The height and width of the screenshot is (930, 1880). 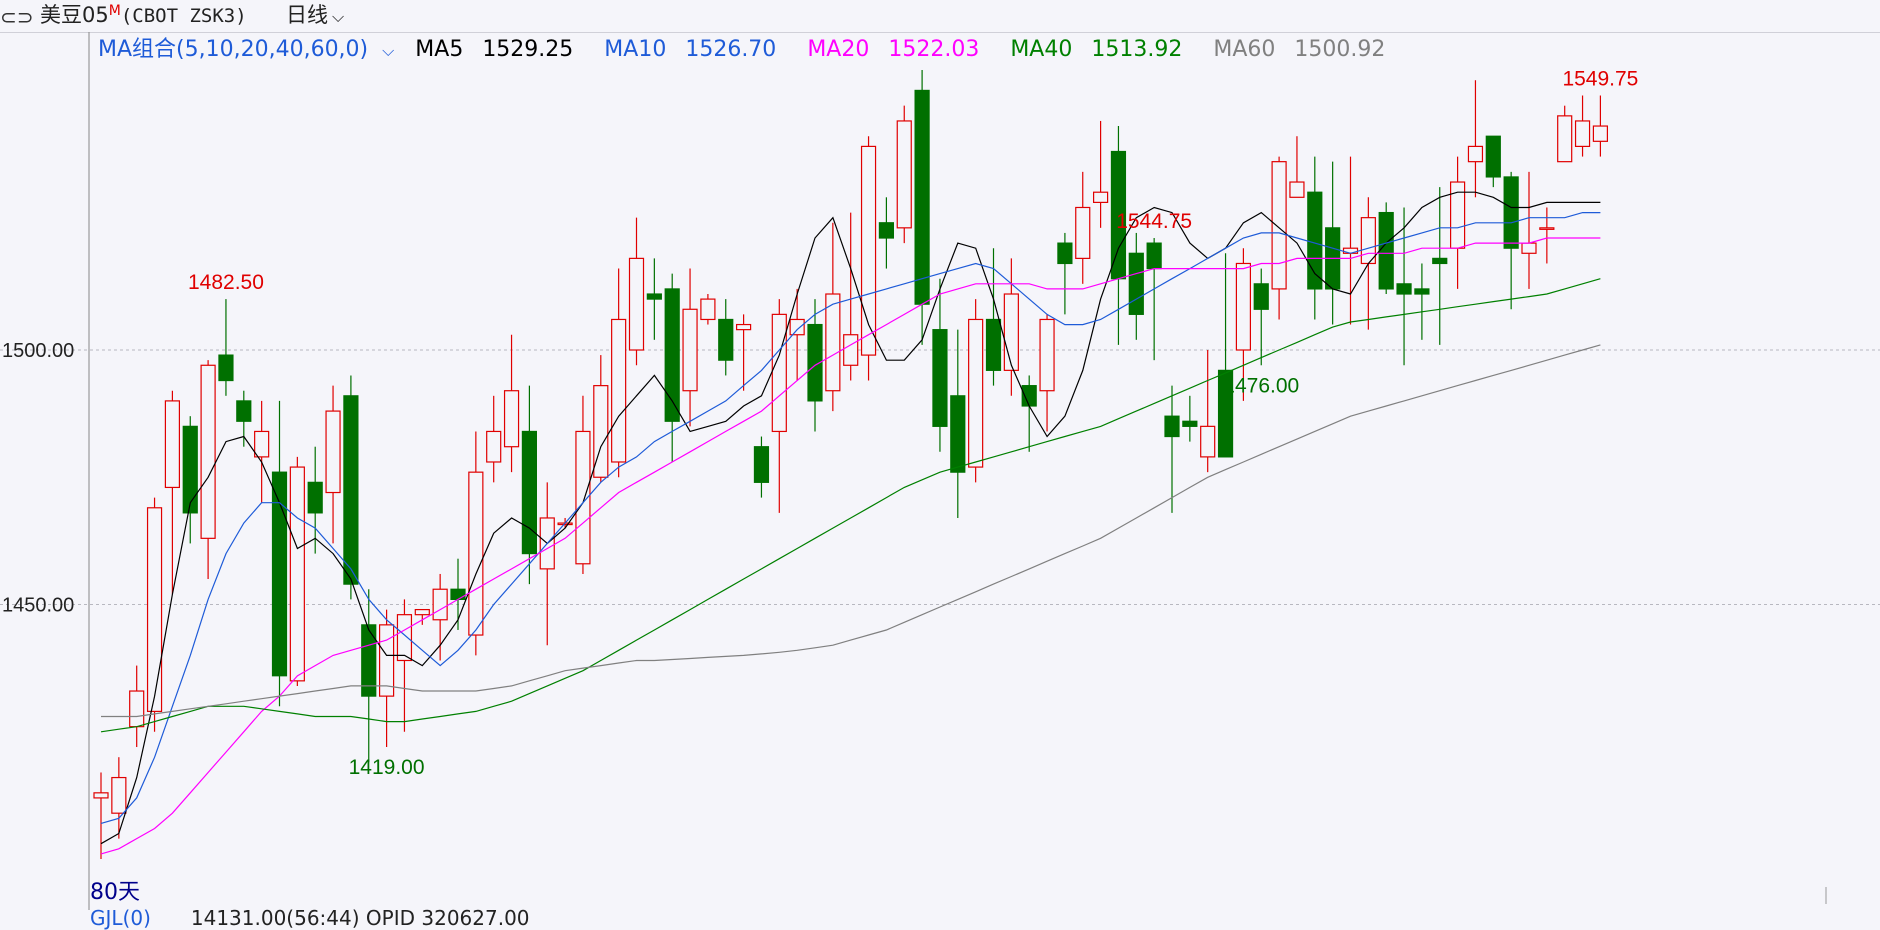 I want to click on exchange-code: (CBOT ZSK3), so click(x=183, y=16).